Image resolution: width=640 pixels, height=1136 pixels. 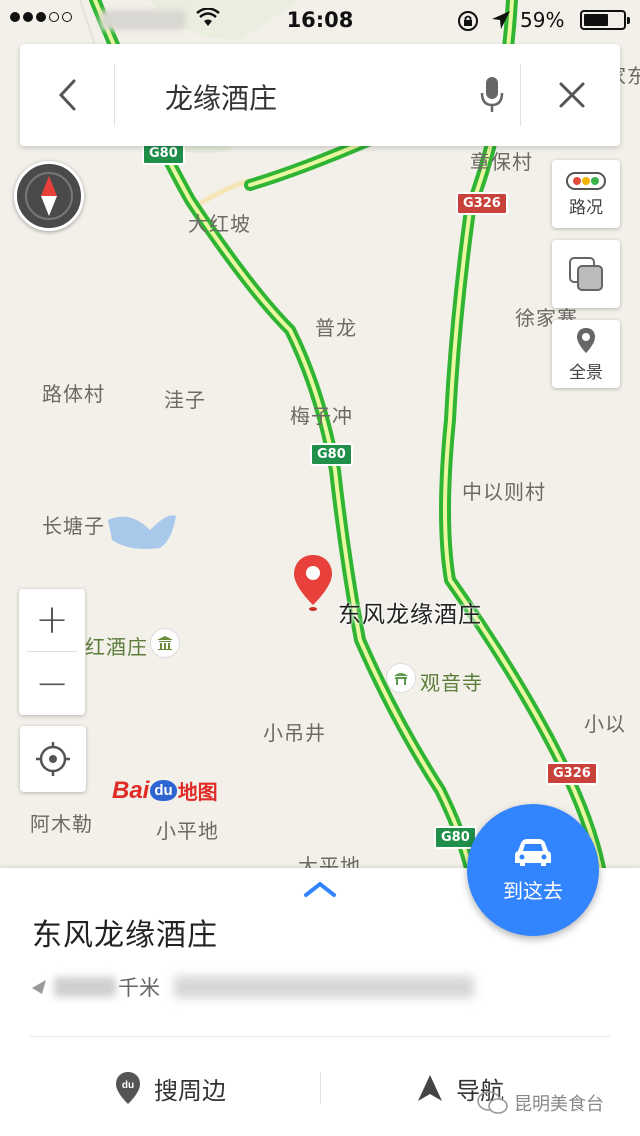 I want to click on place-label: 普龙, so click(x=336, y=328).